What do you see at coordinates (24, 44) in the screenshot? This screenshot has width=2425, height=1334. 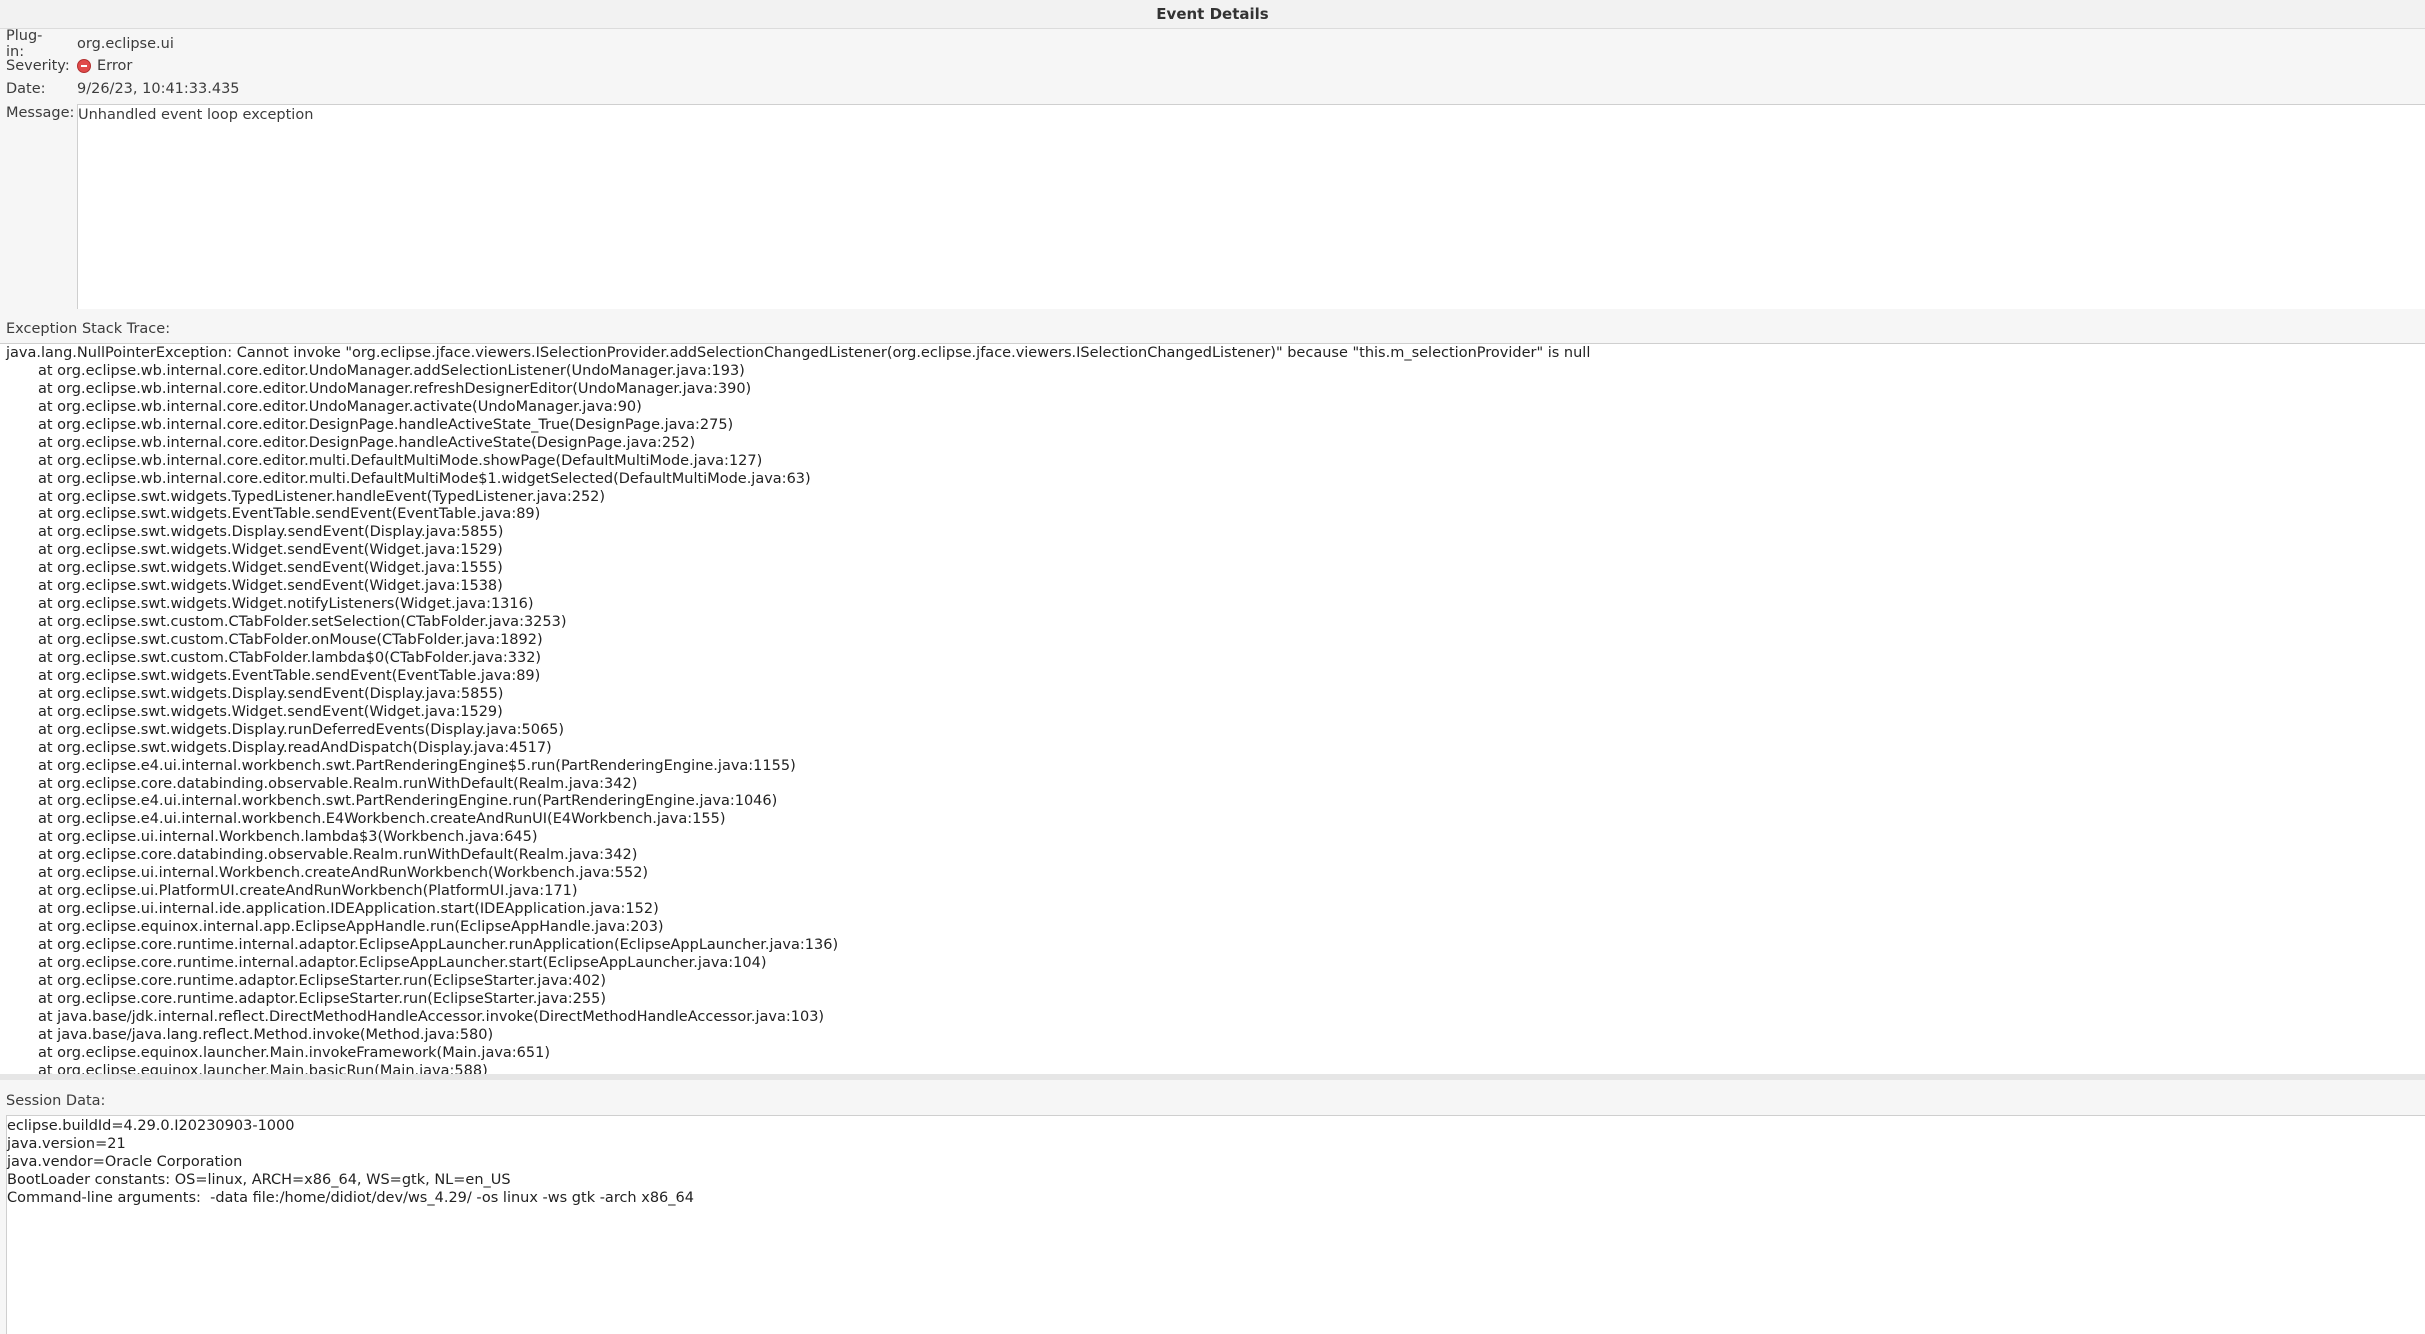 I see `plugin-label: Plug-in:` at bounding box center [24, 44].